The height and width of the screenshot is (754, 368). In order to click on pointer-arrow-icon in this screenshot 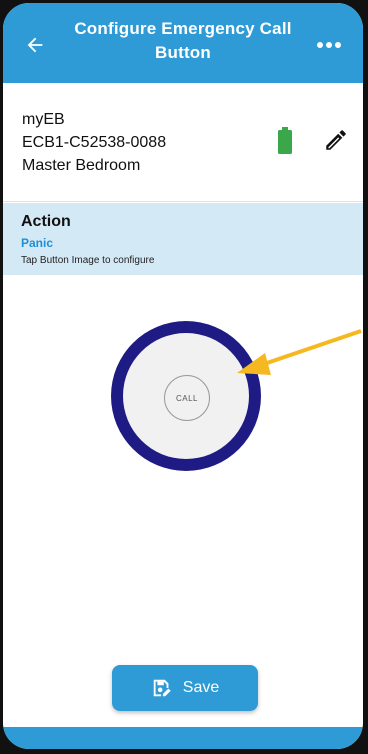, I will do `click(299, 352)`.